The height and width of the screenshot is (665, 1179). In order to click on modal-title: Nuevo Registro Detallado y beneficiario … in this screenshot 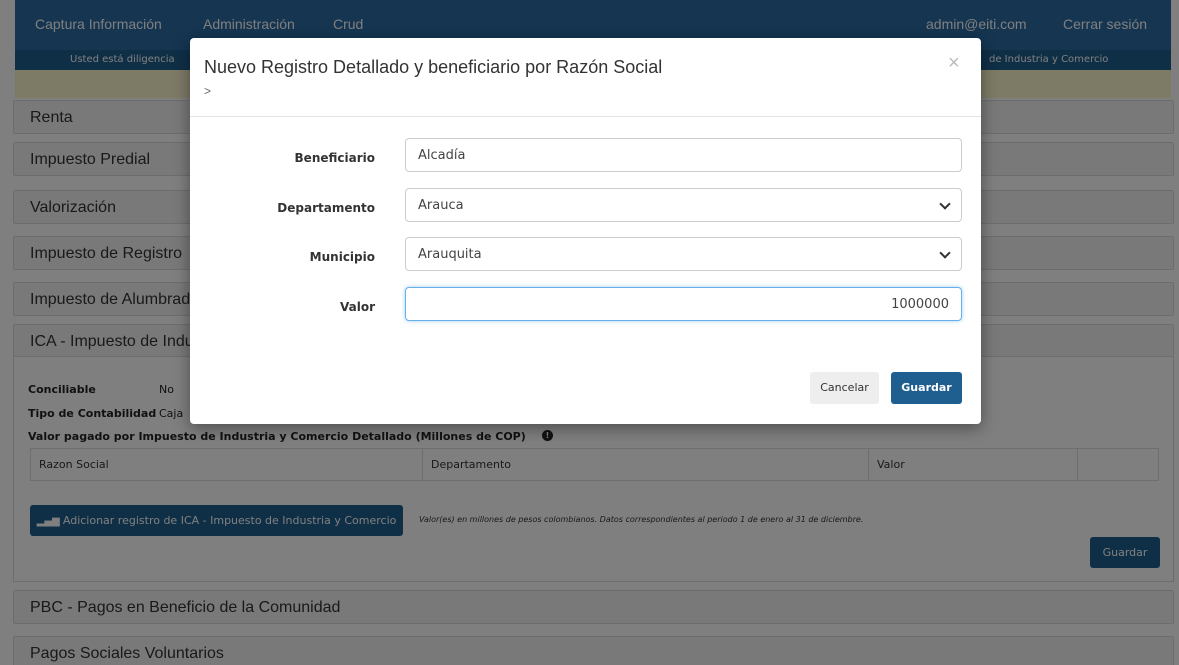, I will do `click(433, 67)`.